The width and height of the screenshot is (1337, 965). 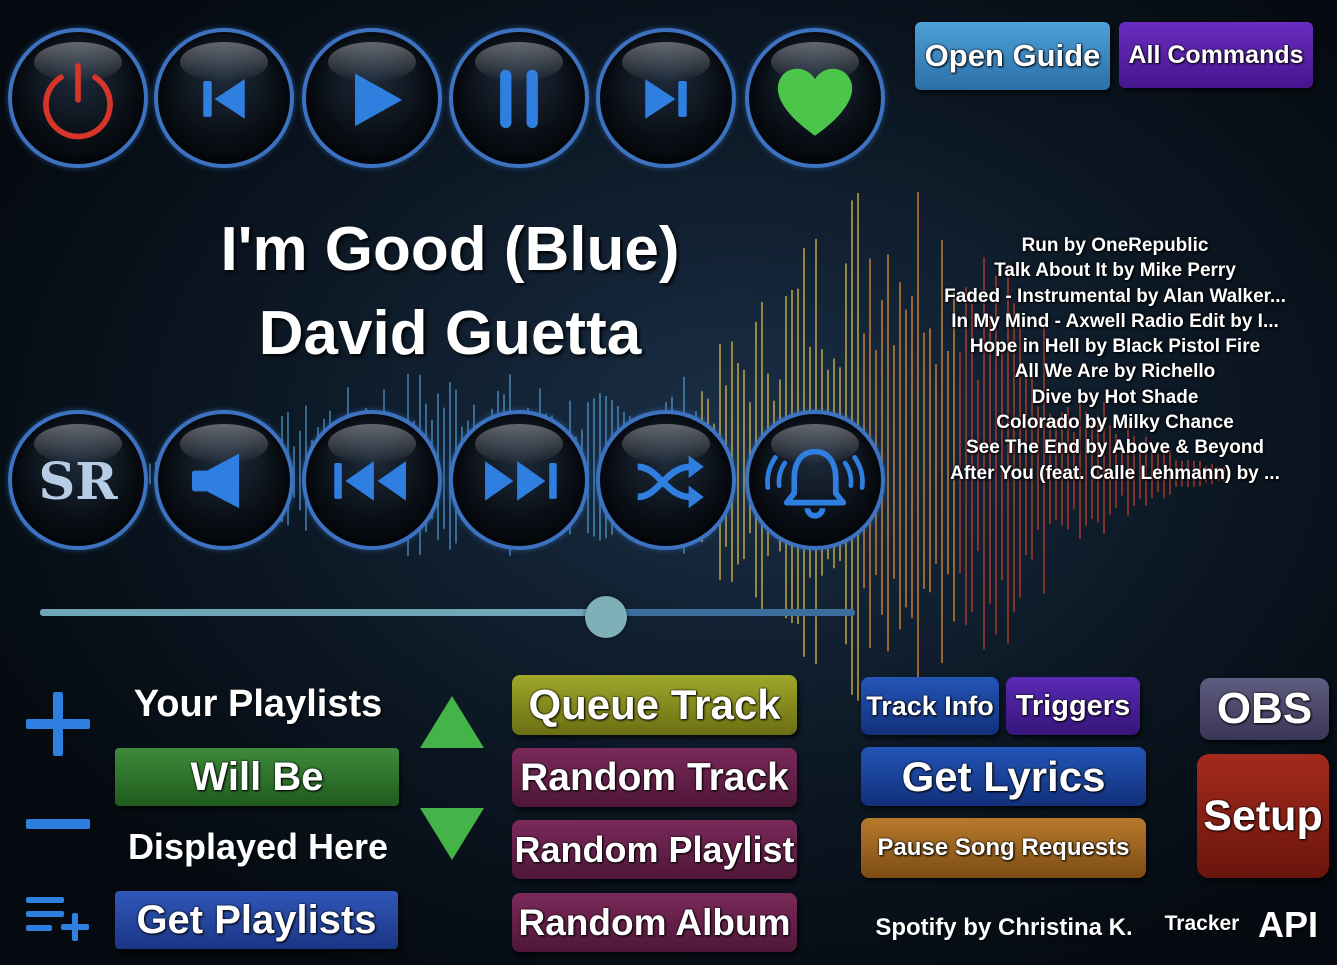 I want to click on heart-icon, so click(x=815, y=102).